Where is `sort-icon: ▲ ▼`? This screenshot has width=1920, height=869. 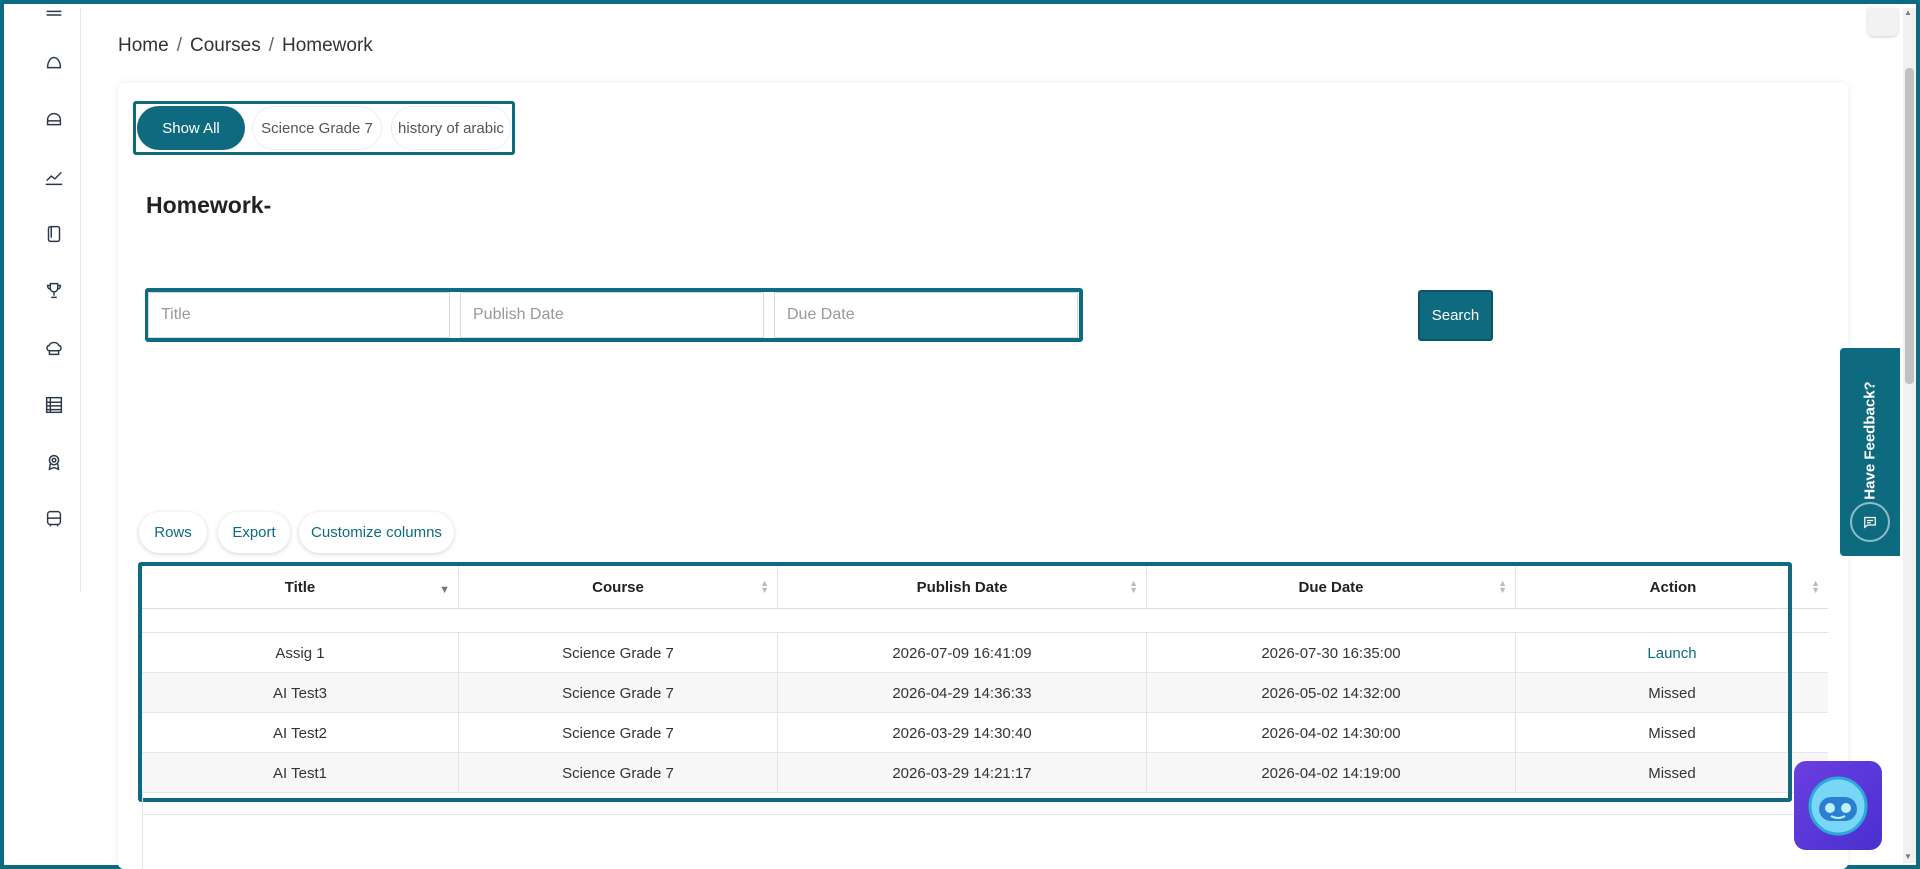 sort-icon: ▲ ▼ is located at coordinates (1815, 586).